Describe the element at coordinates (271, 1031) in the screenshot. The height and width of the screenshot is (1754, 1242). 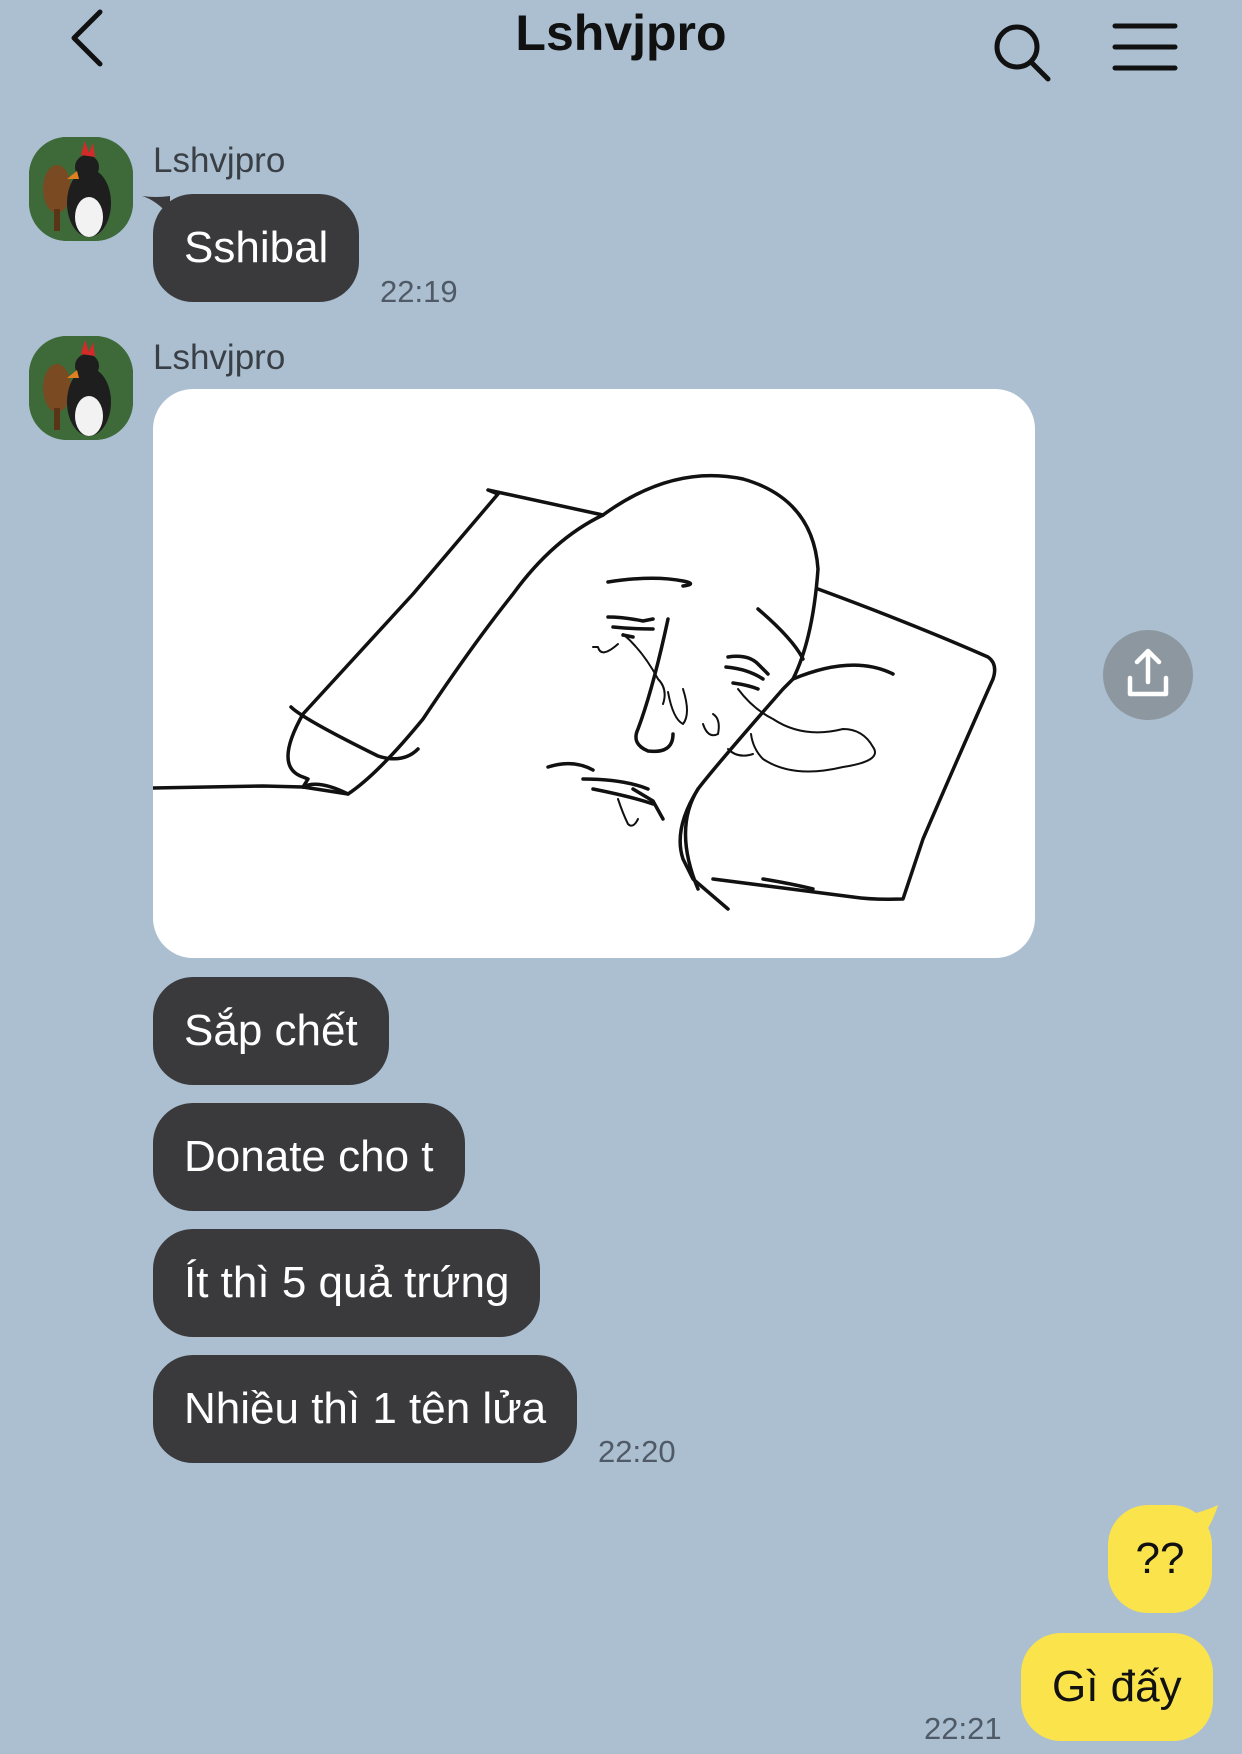
I see `message-bubble: Sắp chết` at that location.